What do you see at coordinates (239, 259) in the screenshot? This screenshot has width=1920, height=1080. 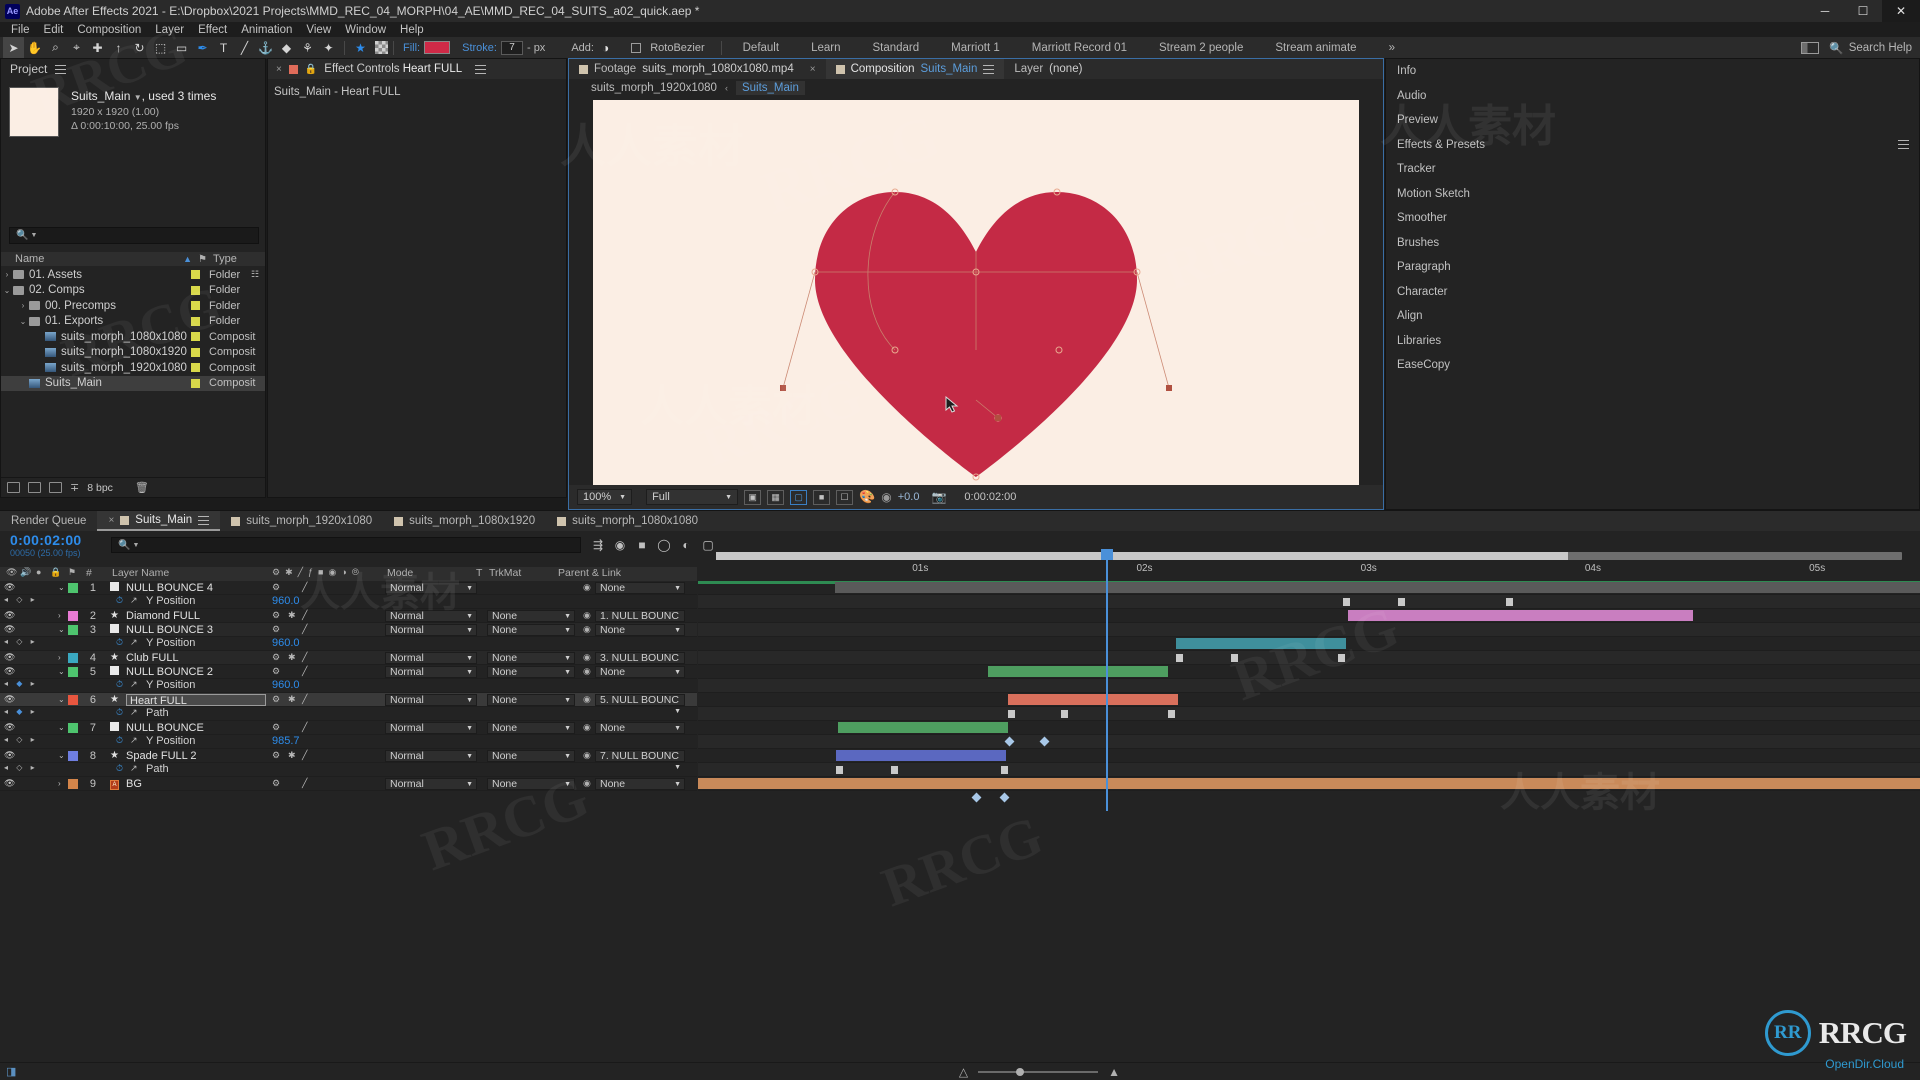 I see `column-type: Type` at bounding box center [239, 259].